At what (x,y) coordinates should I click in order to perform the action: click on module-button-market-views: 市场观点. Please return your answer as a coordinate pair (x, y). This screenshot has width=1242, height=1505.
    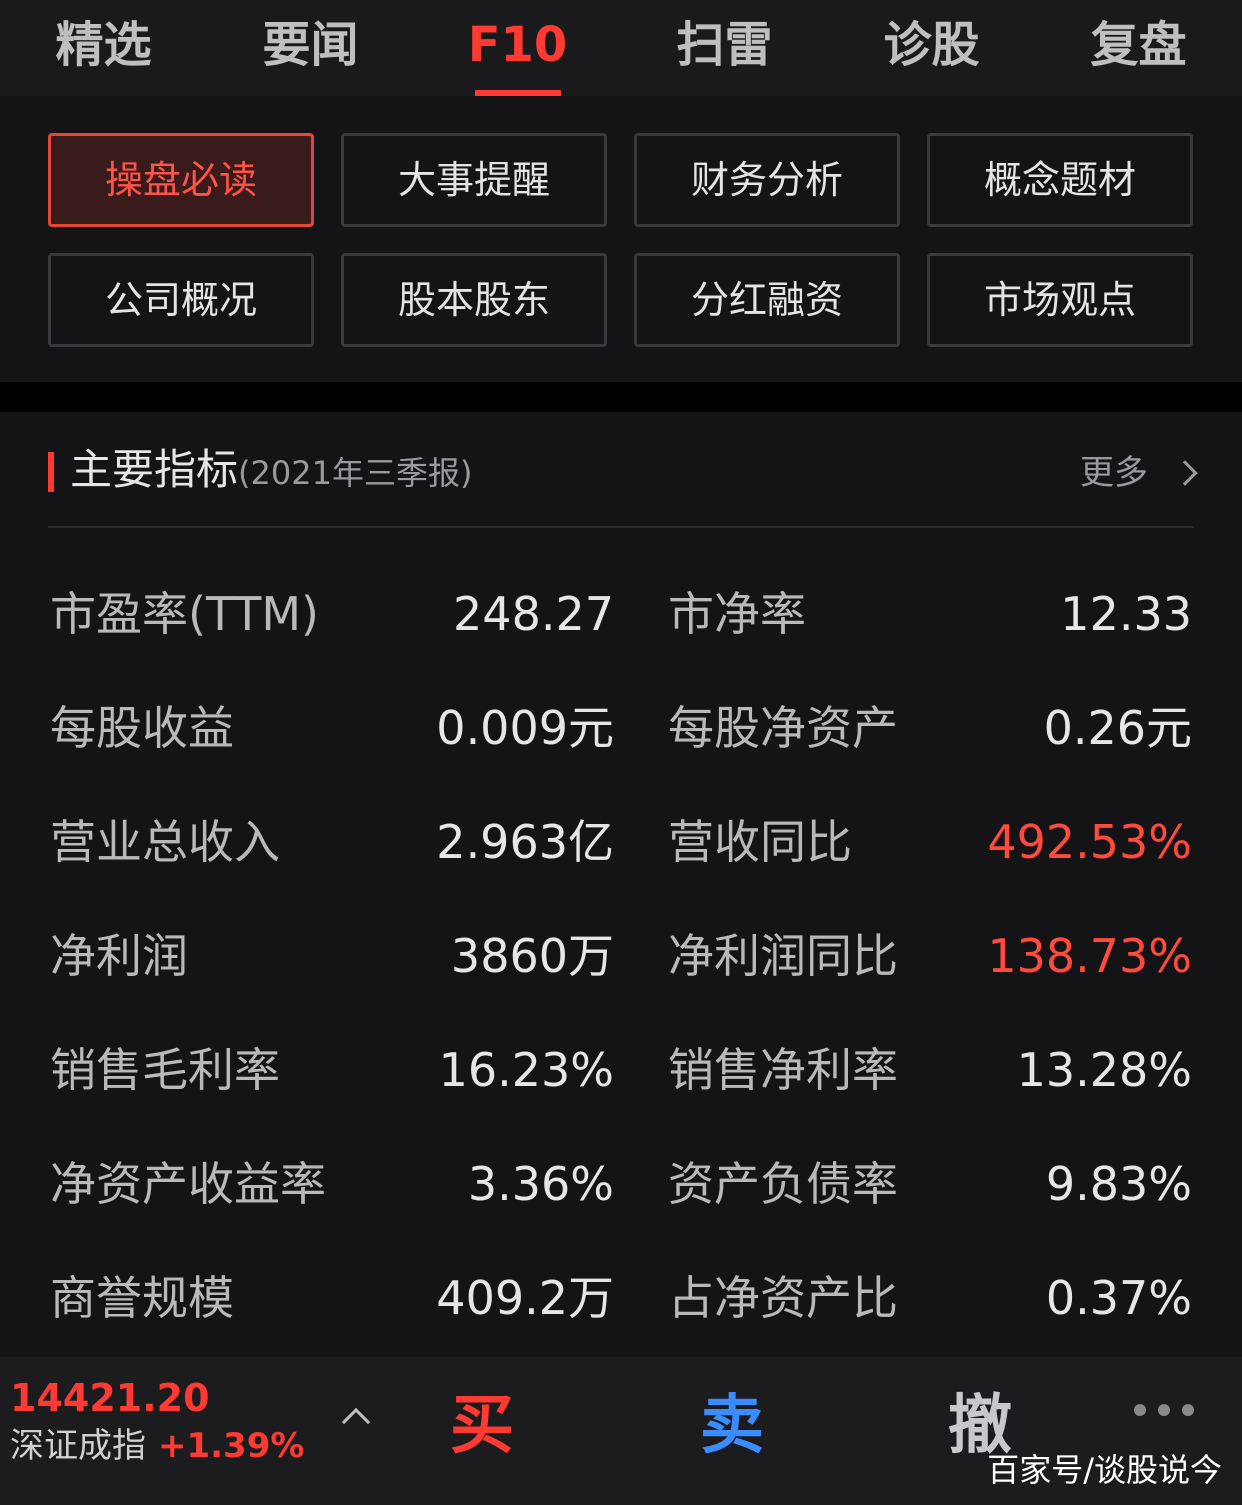
    Looking at the image, I should click on (1060, 300).